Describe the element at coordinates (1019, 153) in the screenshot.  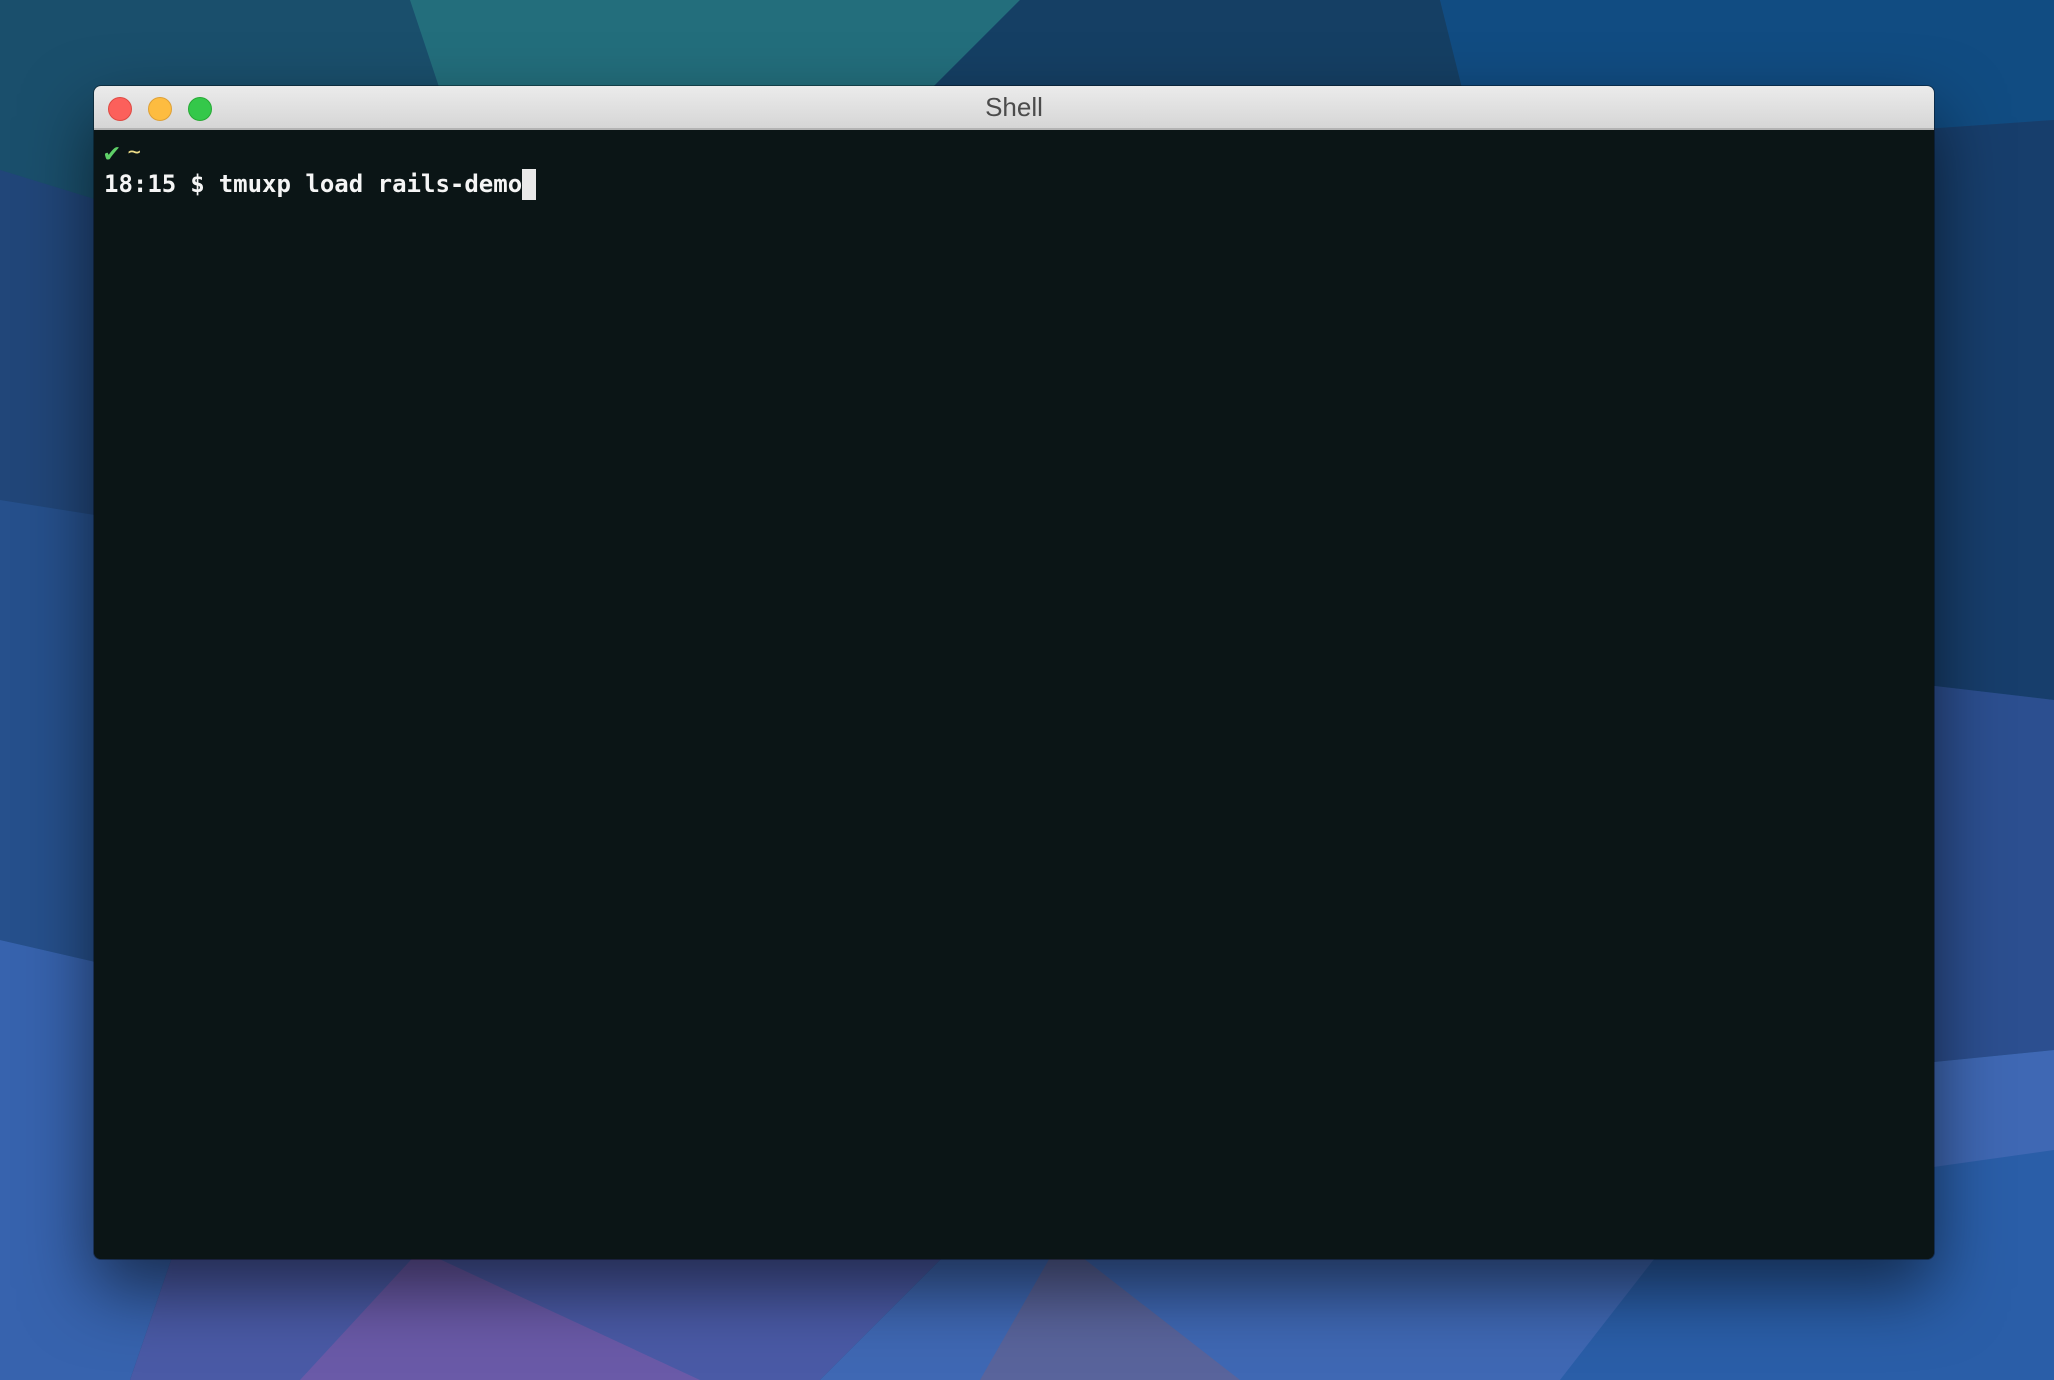
I see `prompt-status-line: ✔ ~` at that location.